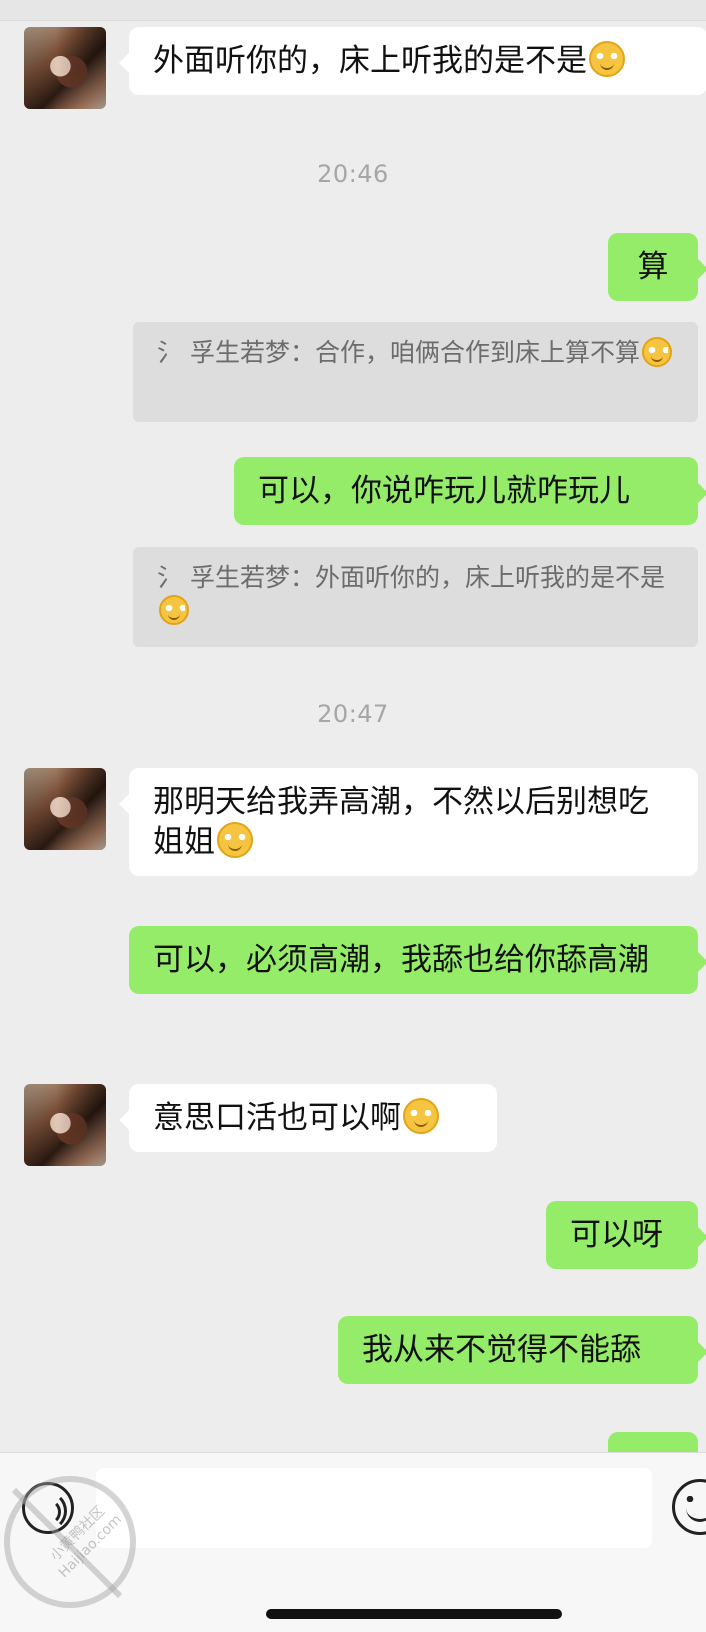 The height and width of the screenshot is (1632, 706). I want to click on message-bubble-outgoing: 我从来不觉得不能舔, so click(522, 1350).